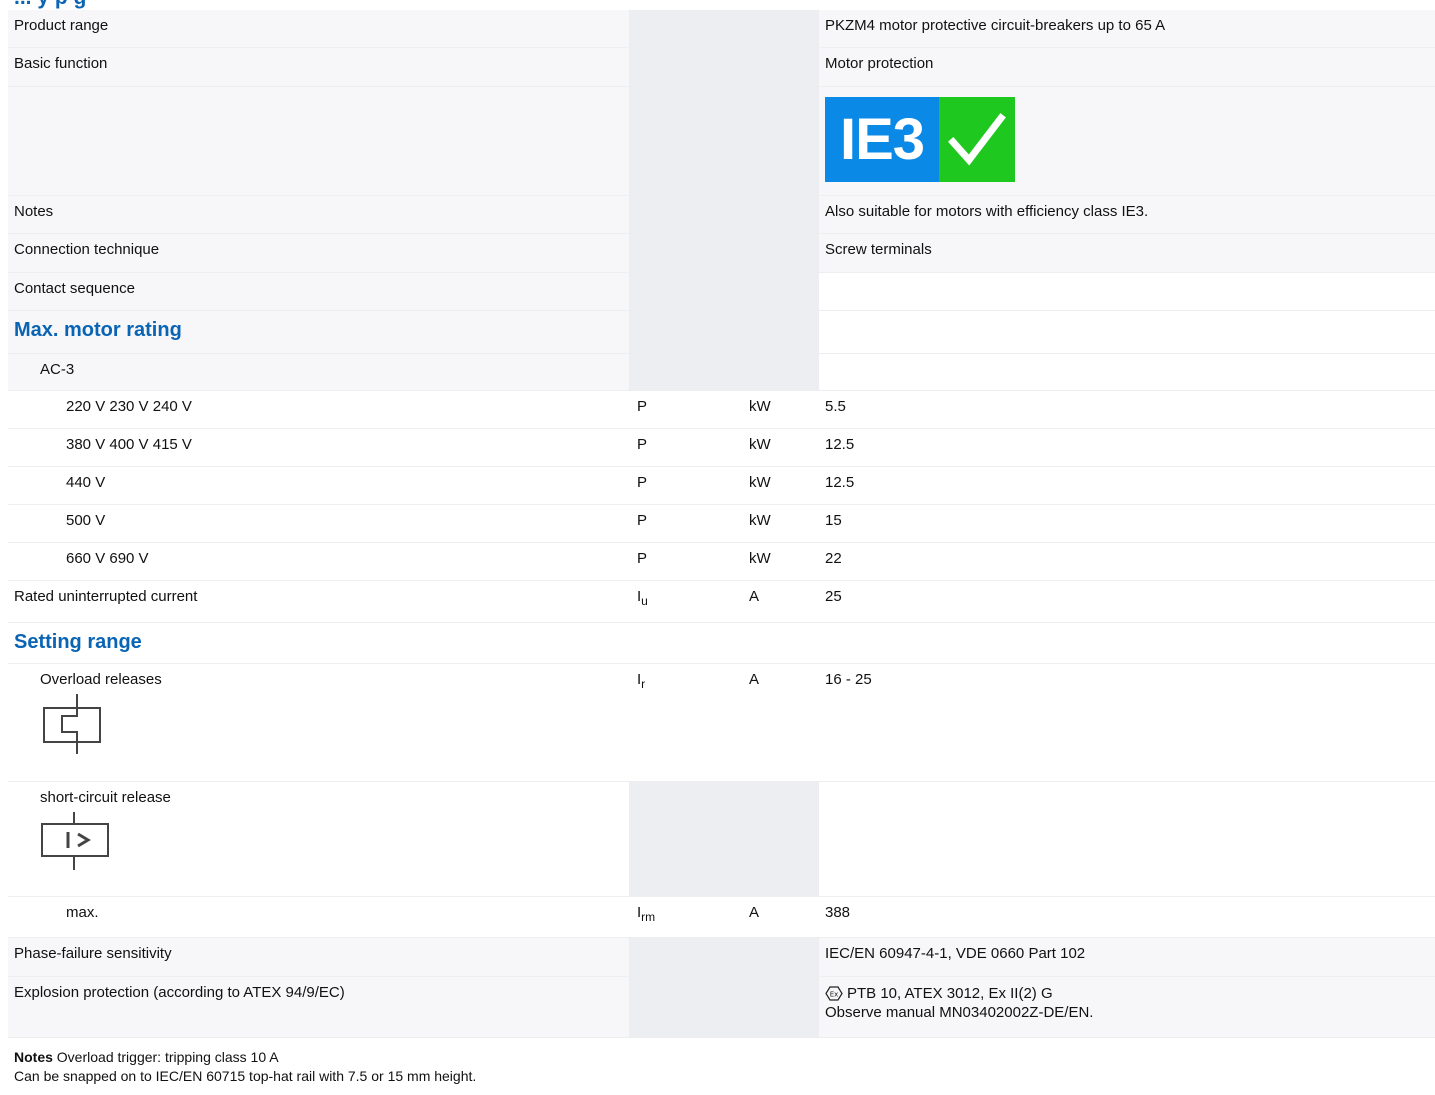  I want to click on row-connection-technique: Connection technique Screw terminals, so click(721, 253).